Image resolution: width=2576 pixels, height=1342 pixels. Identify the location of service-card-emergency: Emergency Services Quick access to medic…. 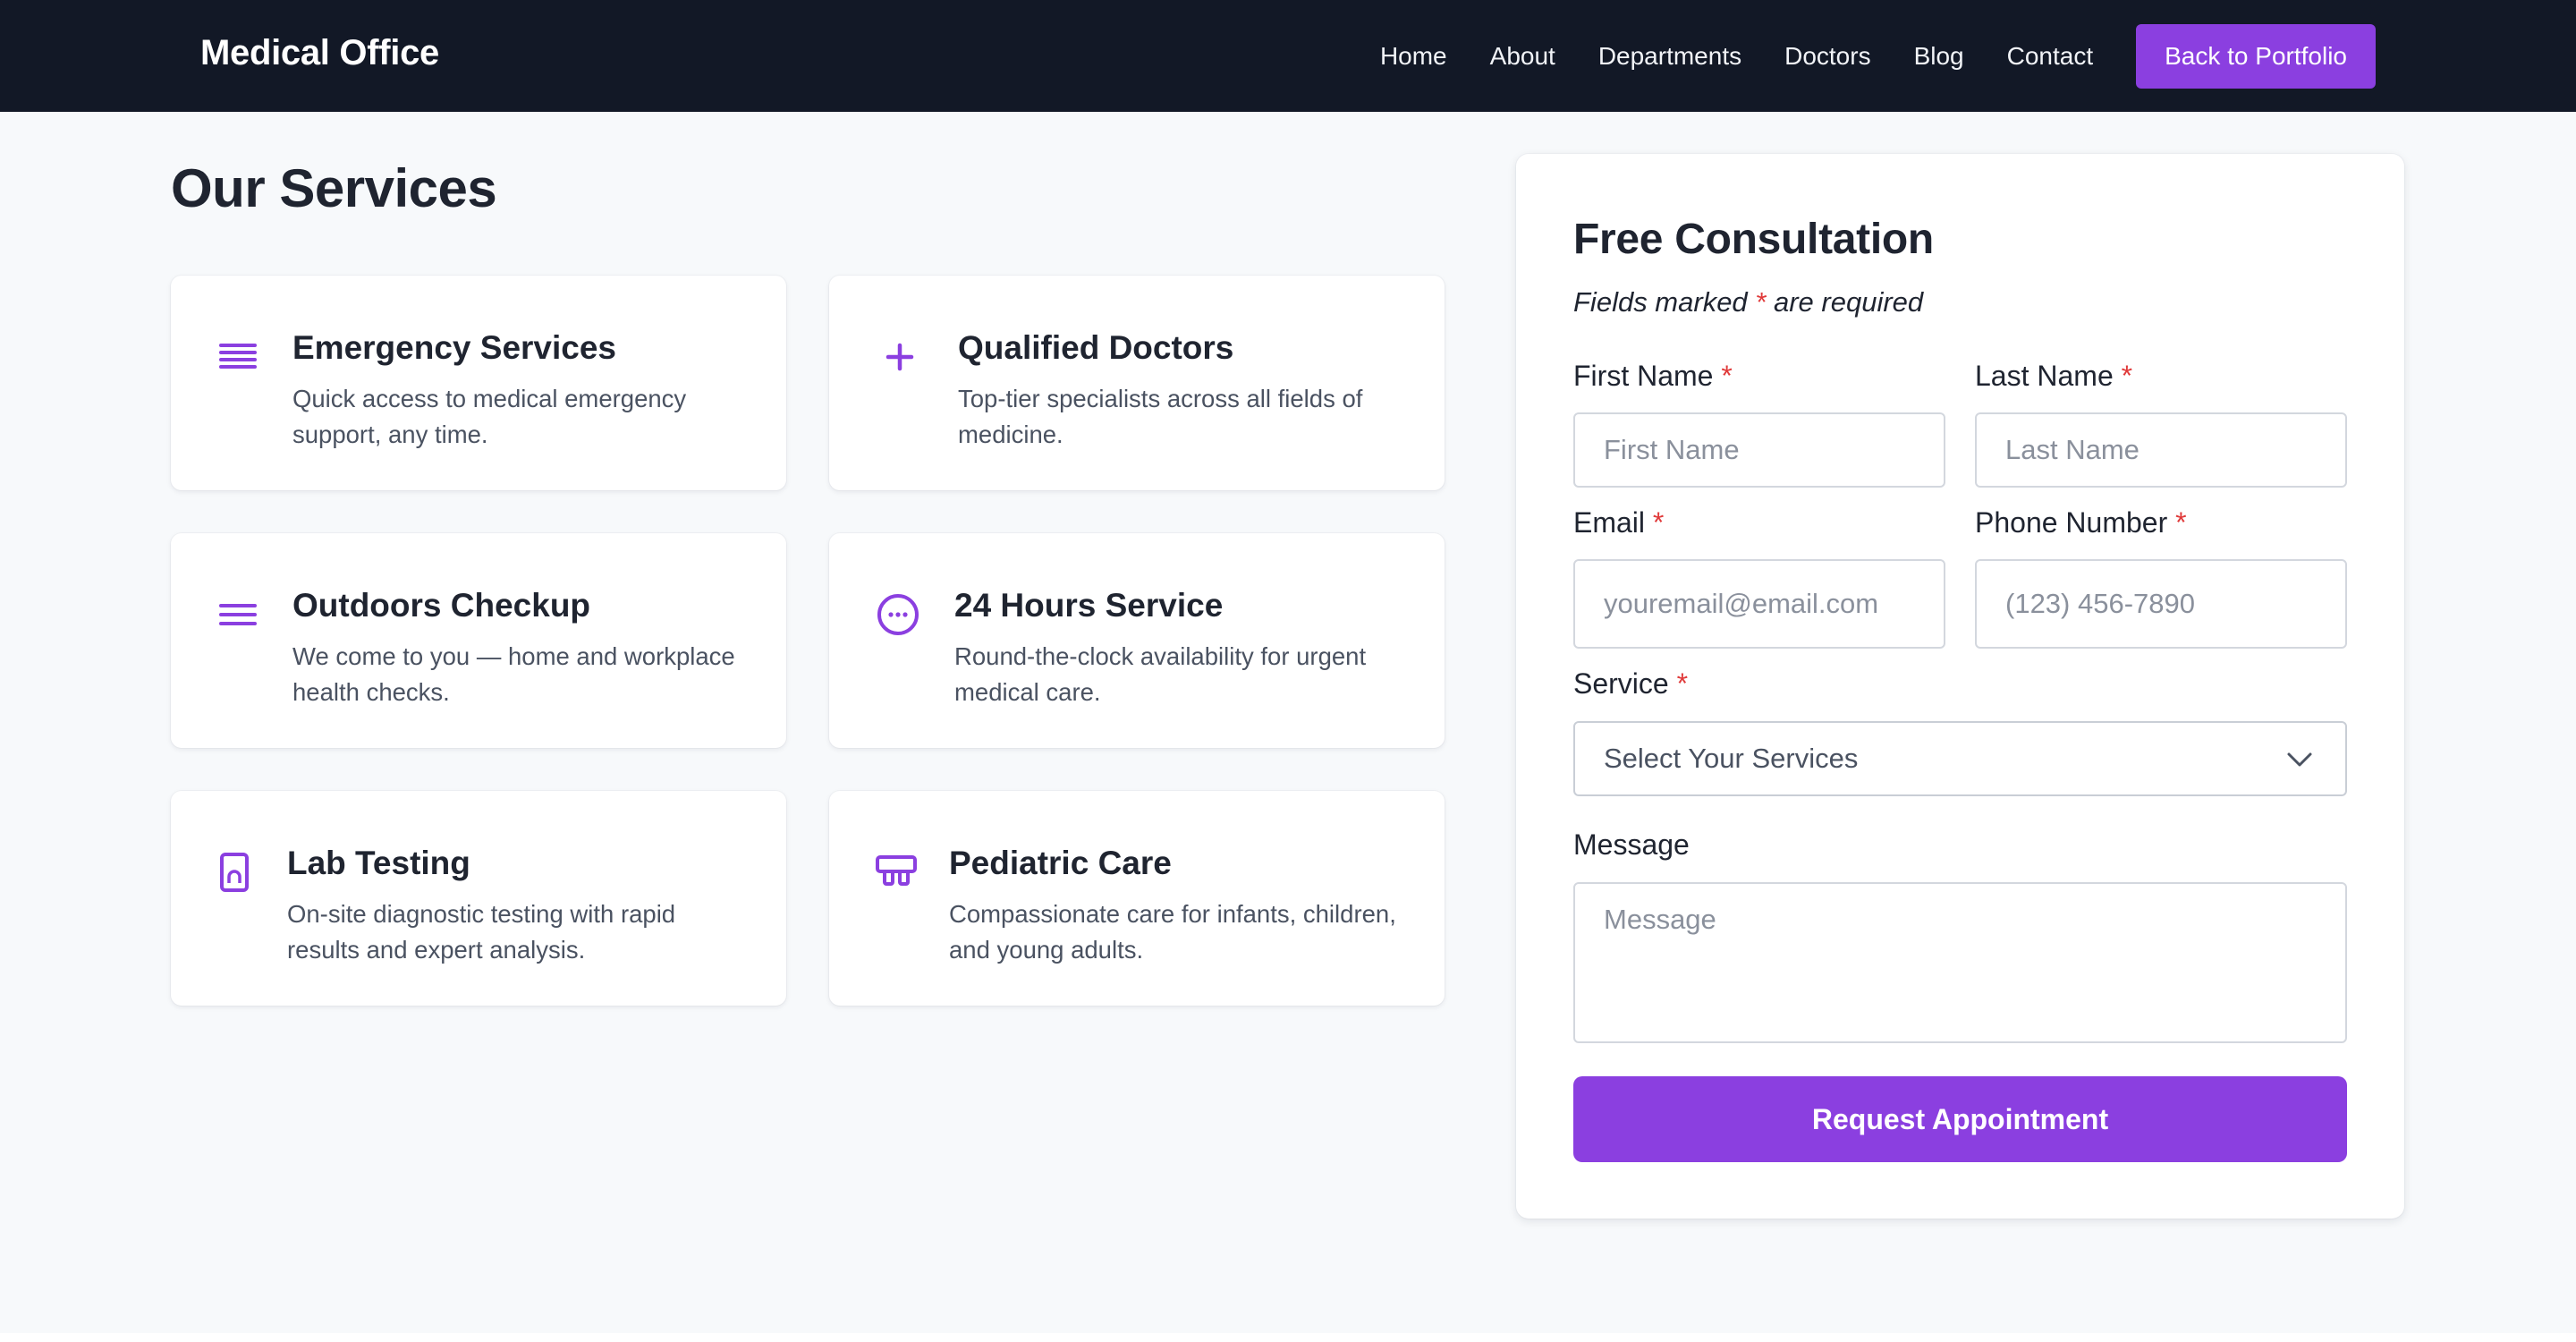
(478, 383).